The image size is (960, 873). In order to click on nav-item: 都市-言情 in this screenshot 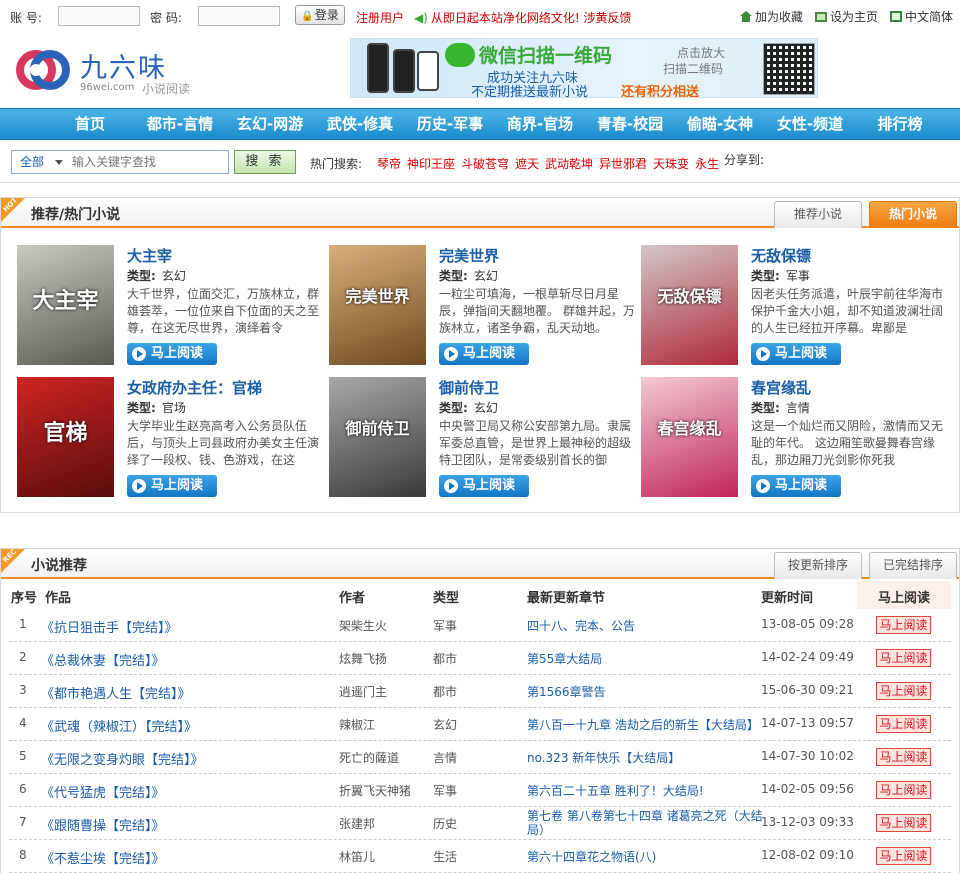, I will do `click(180, 124)`.